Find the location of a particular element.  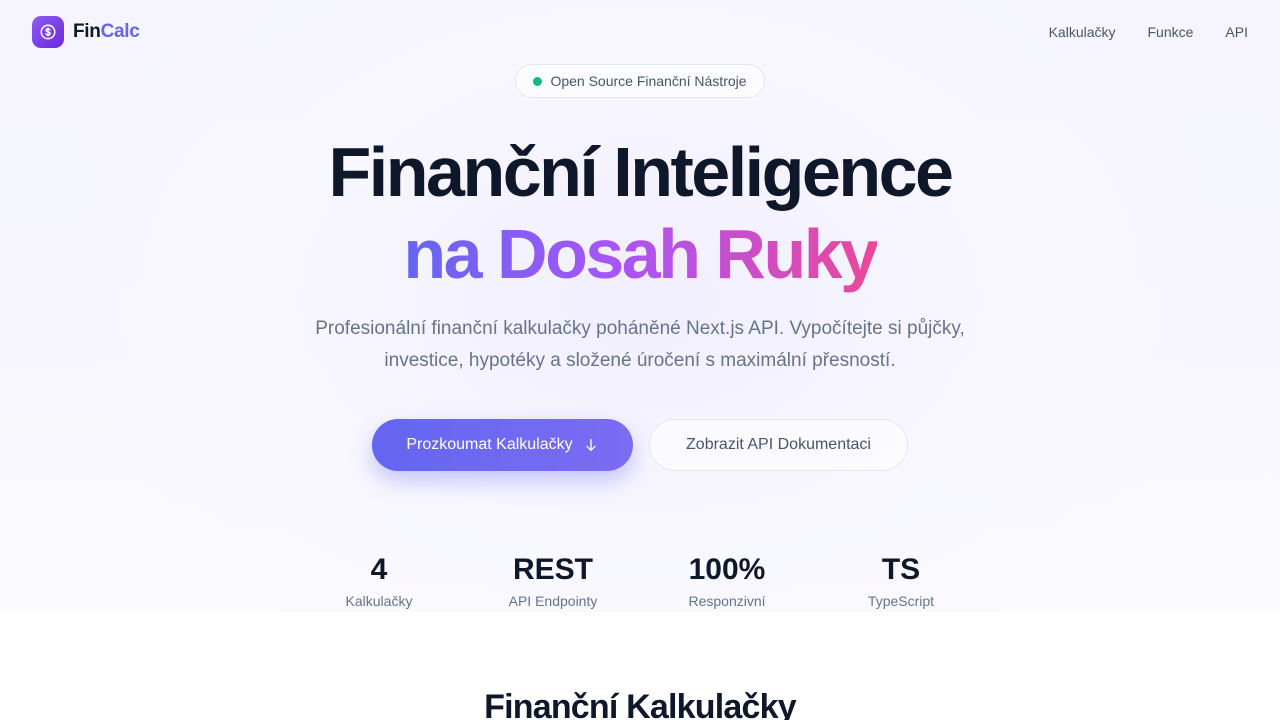

hero-title-gradient-text: na Dosah Ruky is located at coordinates (641, 254).